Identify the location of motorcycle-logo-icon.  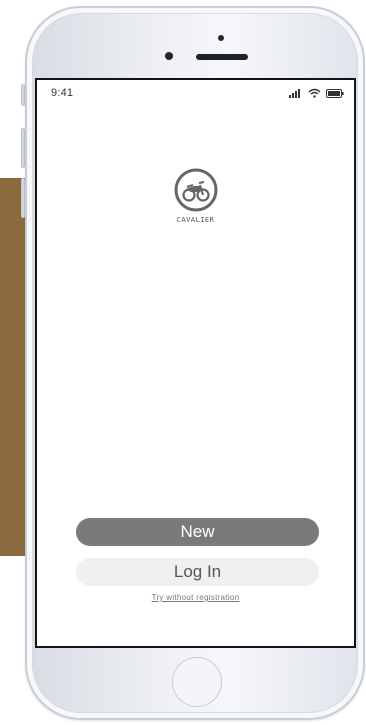
(196, 190).